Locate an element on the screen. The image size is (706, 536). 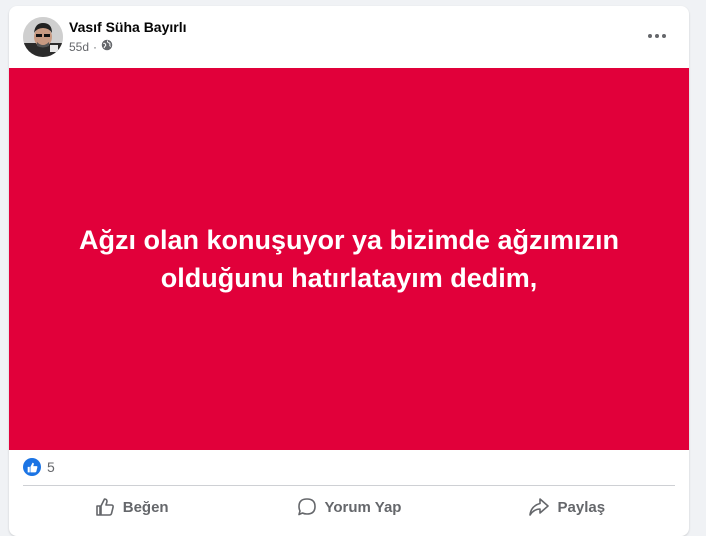
share-button: Paylaş is located at coordinates (566, 507).